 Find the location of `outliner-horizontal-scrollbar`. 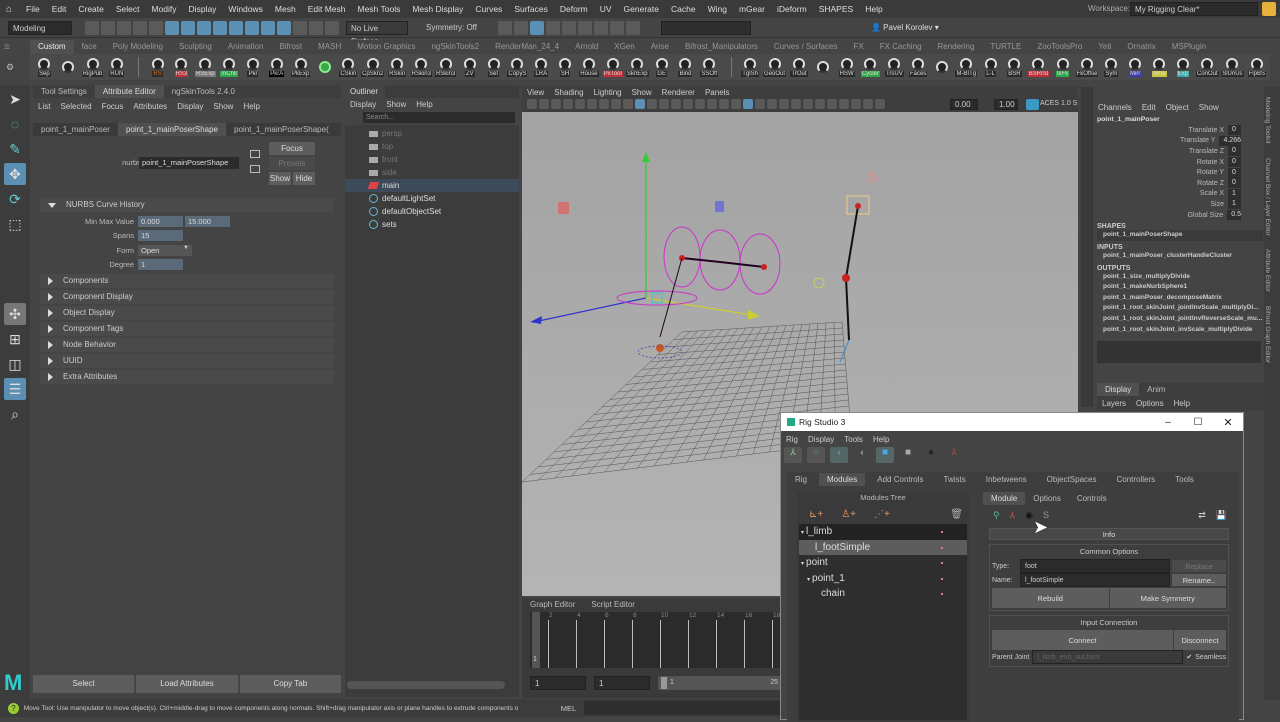

outliner-horizontal-scrollbar is located at coordinates (426, 685).